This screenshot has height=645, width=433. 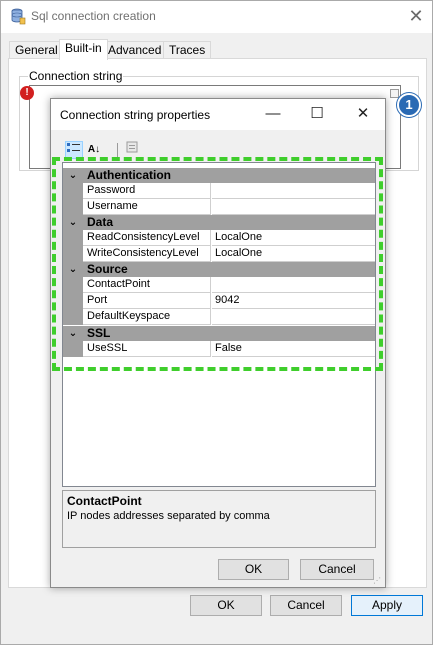 I want to click on dialog-ok-button: OK, so click(x=253, y=569).